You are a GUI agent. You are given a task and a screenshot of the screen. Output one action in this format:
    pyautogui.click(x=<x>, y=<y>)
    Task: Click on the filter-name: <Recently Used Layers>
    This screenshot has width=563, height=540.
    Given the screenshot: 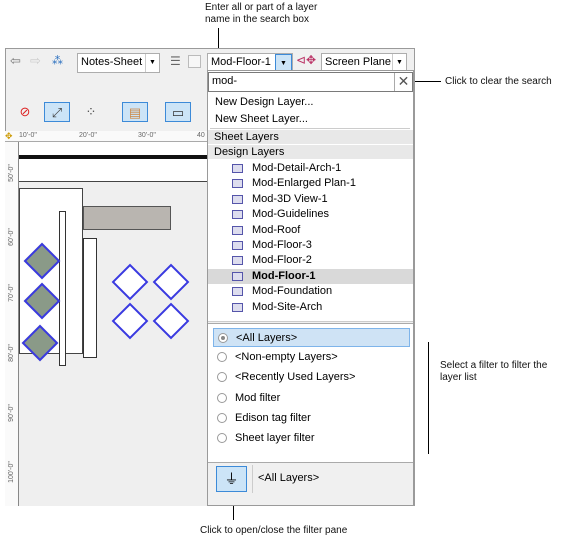 What is the action you would take?
    pyautogui.click(x=295, y=377)
    